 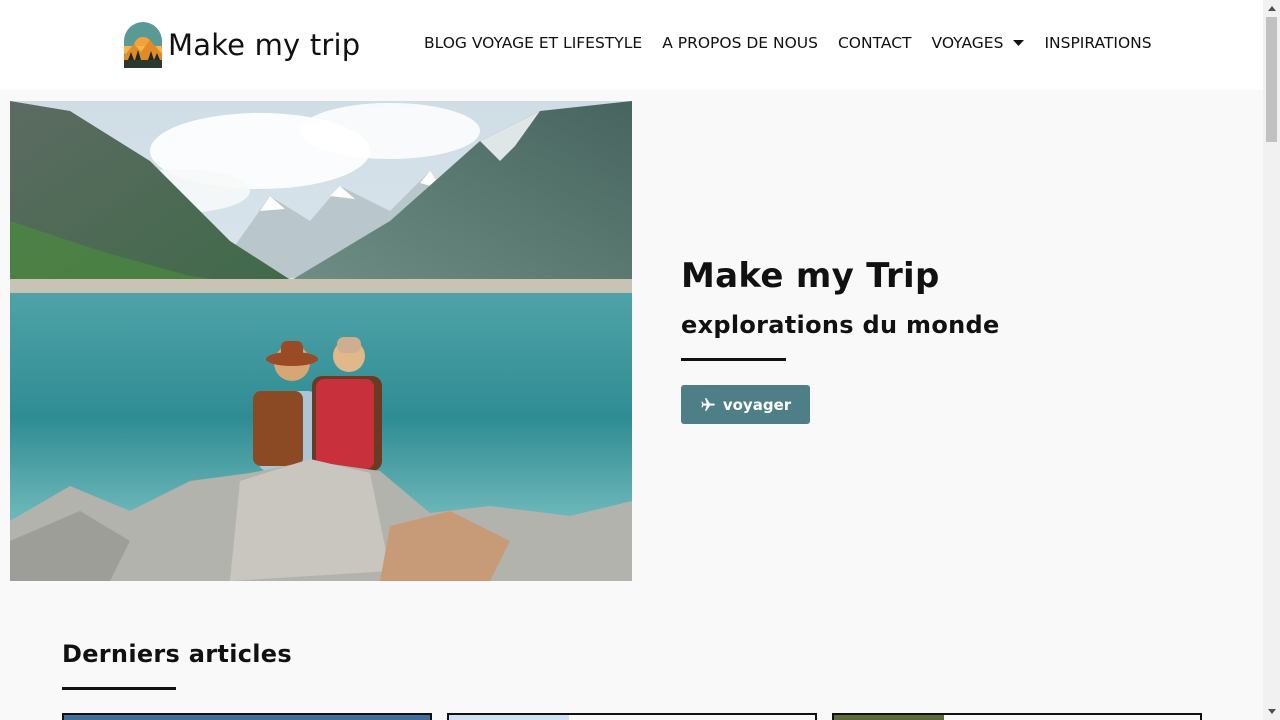 What do you see at coordinates (177, 654) in the screenshot?
I see `latest-articles-title: Derniers articles` at bounding box center [177, 654].